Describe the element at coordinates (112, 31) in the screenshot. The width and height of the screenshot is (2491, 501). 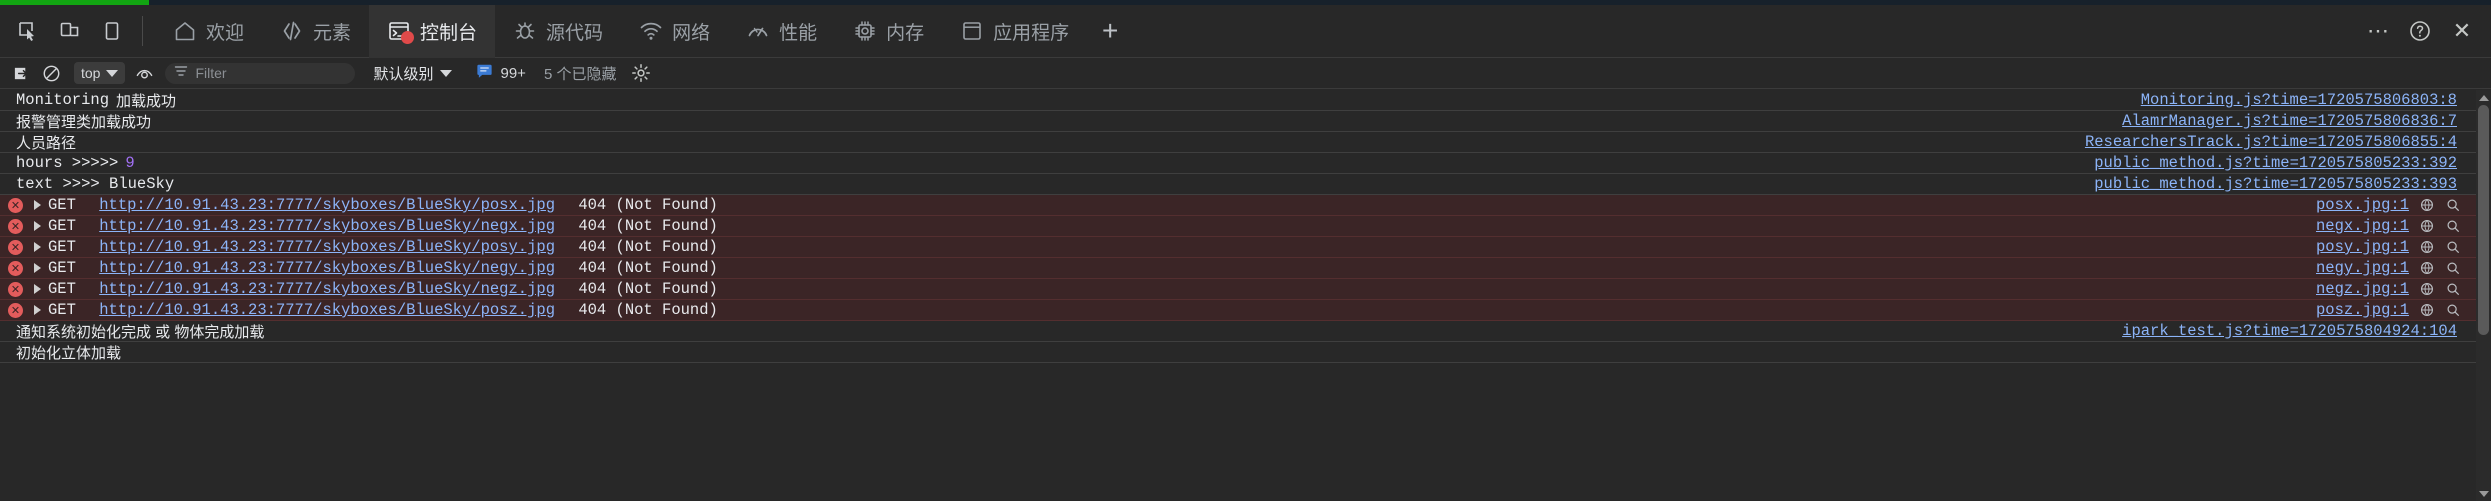
I see `dock-side-icon` at that location.